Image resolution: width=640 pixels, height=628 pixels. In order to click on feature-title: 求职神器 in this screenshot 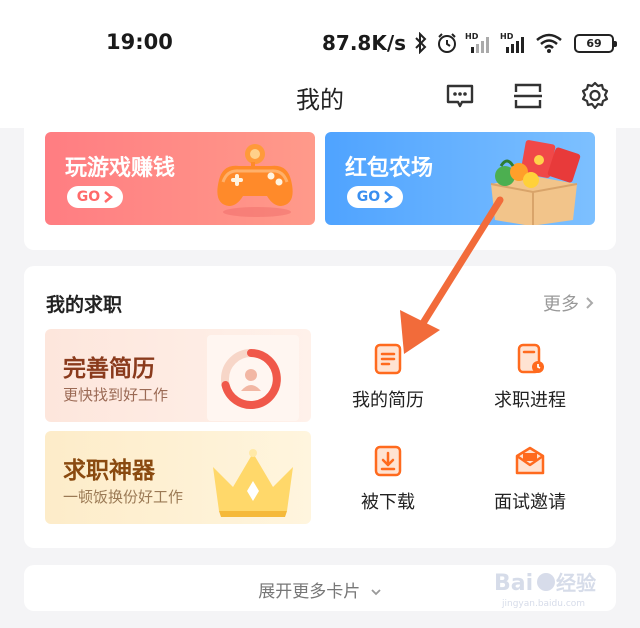, I will do `click(109, 471)`.